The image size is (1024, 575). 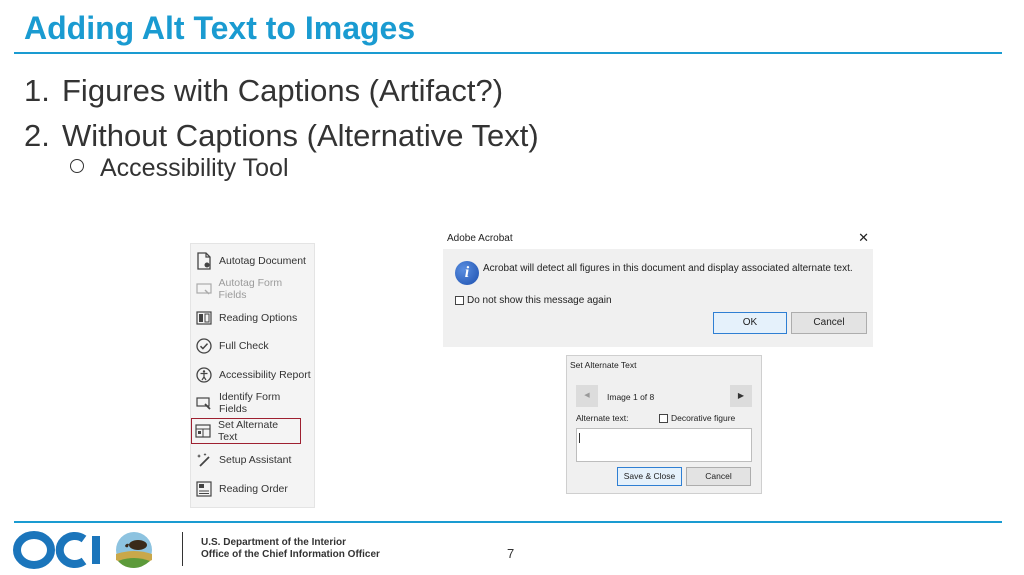 I want to click on tool-label: Set Alternate Text, so click(x=248, y=431).